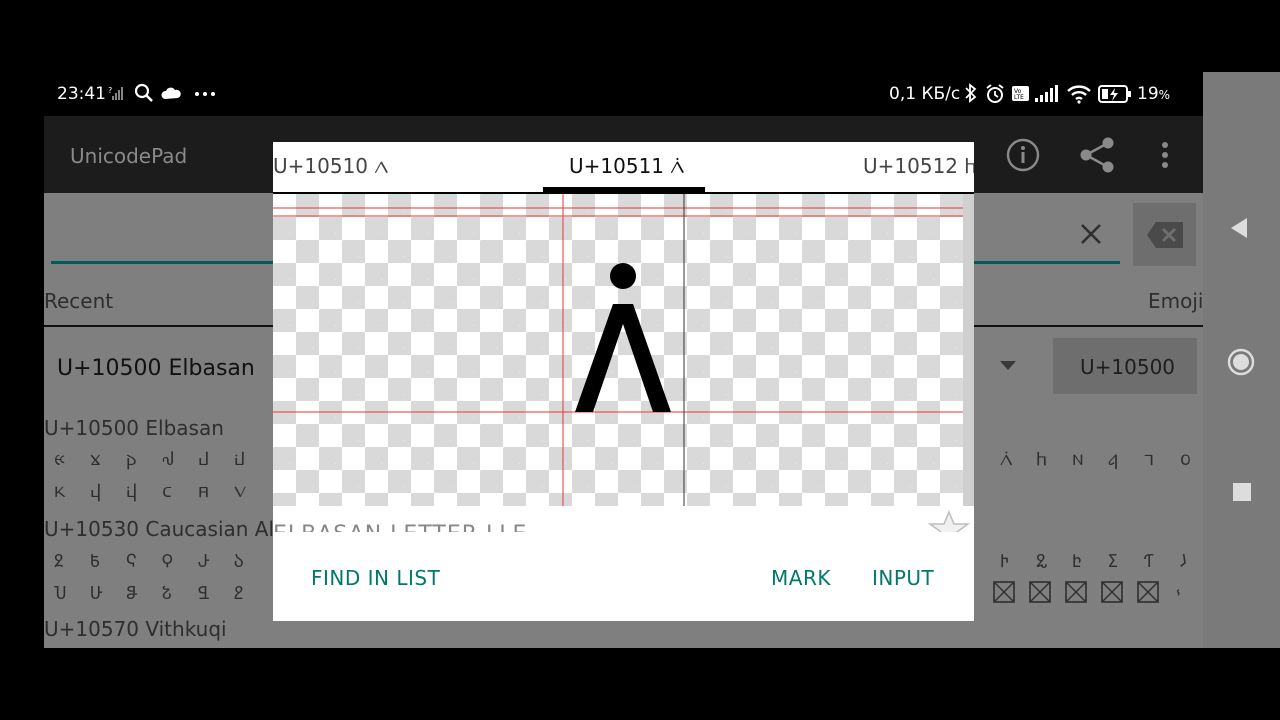  Describe the element at coordinates (59, 459) in the screenshot. I see `char-cell: 𐔀` at that location.